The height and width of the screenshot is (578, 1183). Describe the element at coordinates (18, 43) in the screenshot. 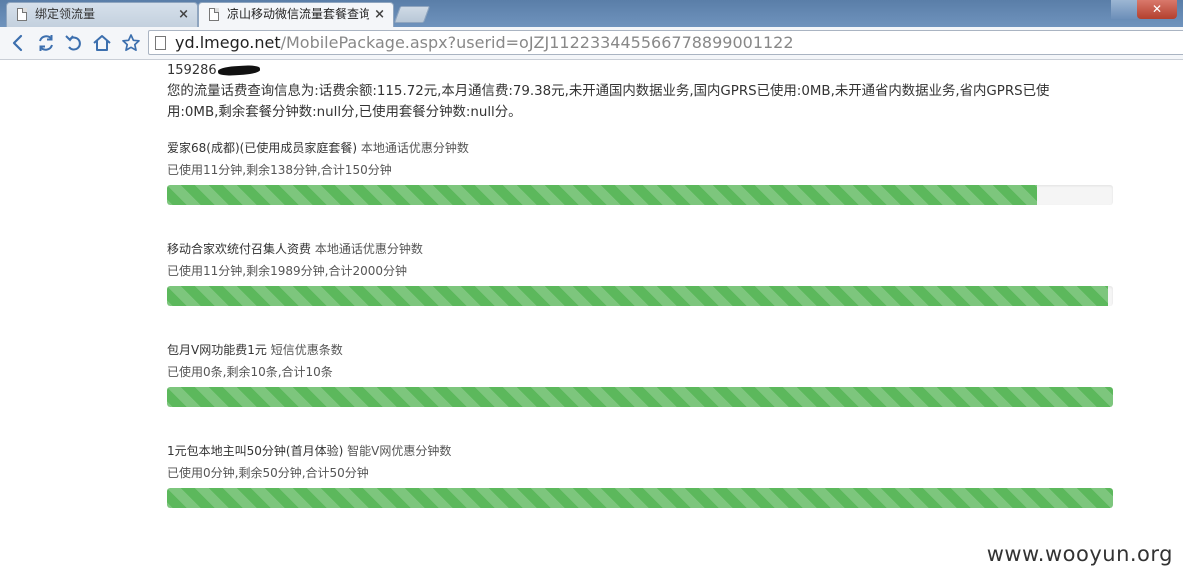

I see `back-arrow-icon` at that location.